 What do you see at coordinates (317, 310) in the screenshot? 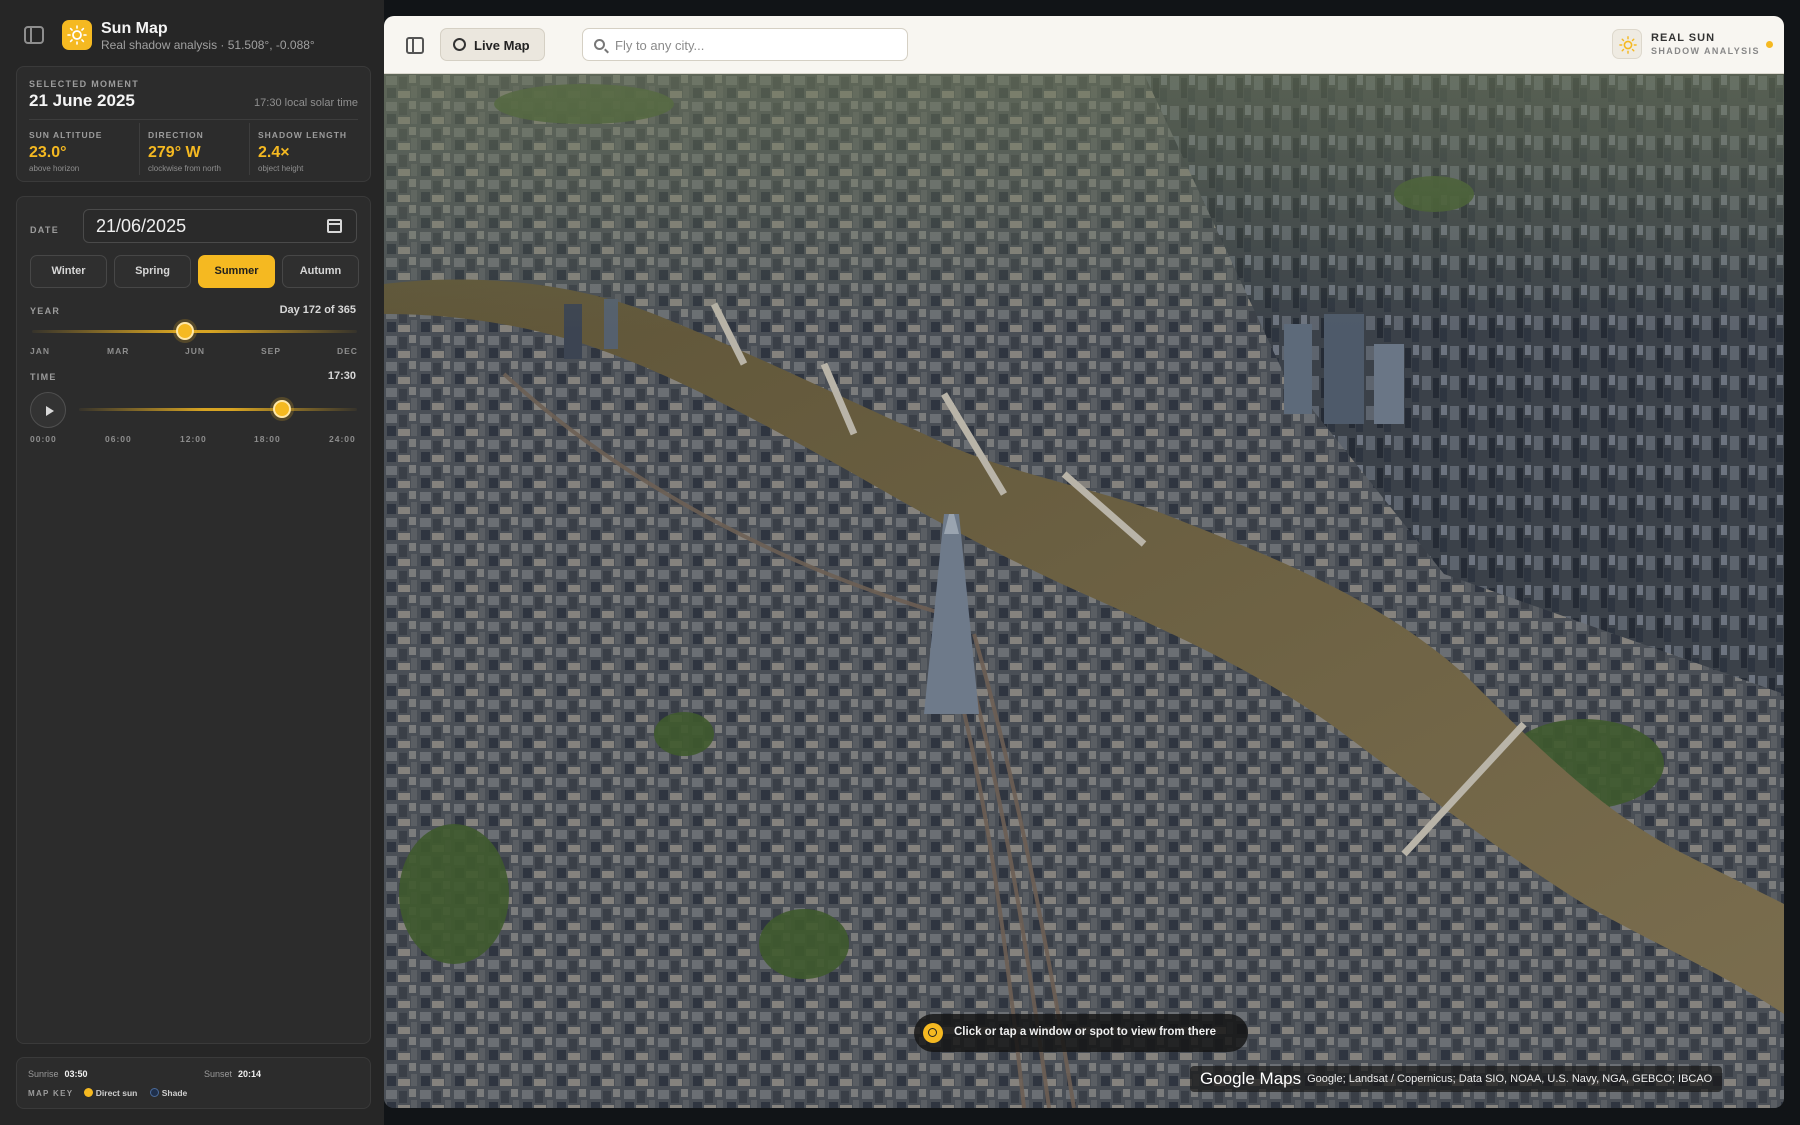
I see `year-value: Day 172 of 365` at bounding box center [317, 310].